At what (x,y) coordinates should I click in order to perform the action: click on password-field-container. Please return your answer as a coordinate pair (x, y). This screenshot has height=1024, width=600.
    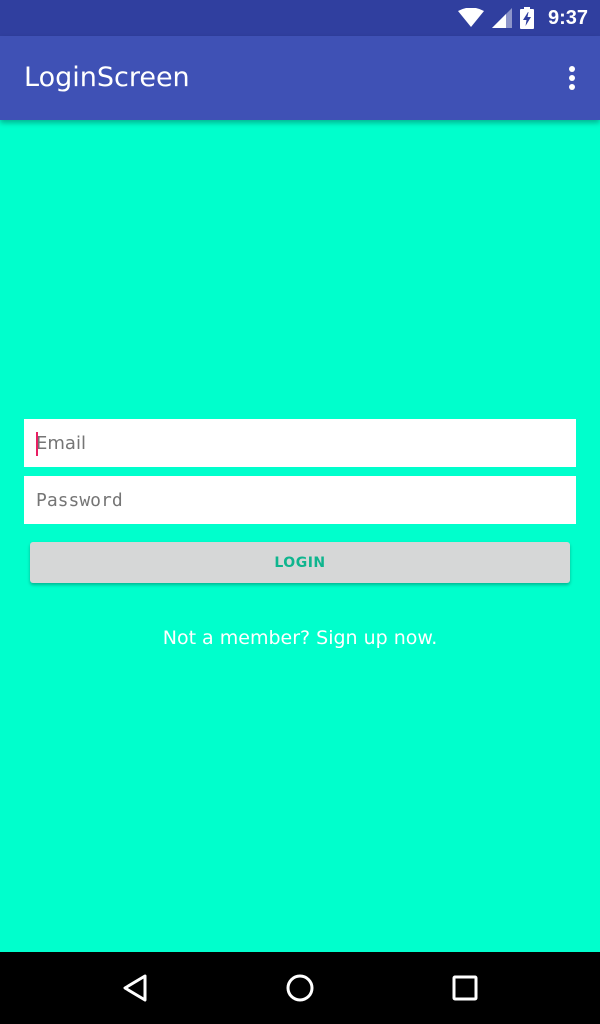
    Looking at the image, I should click on (300, 500).